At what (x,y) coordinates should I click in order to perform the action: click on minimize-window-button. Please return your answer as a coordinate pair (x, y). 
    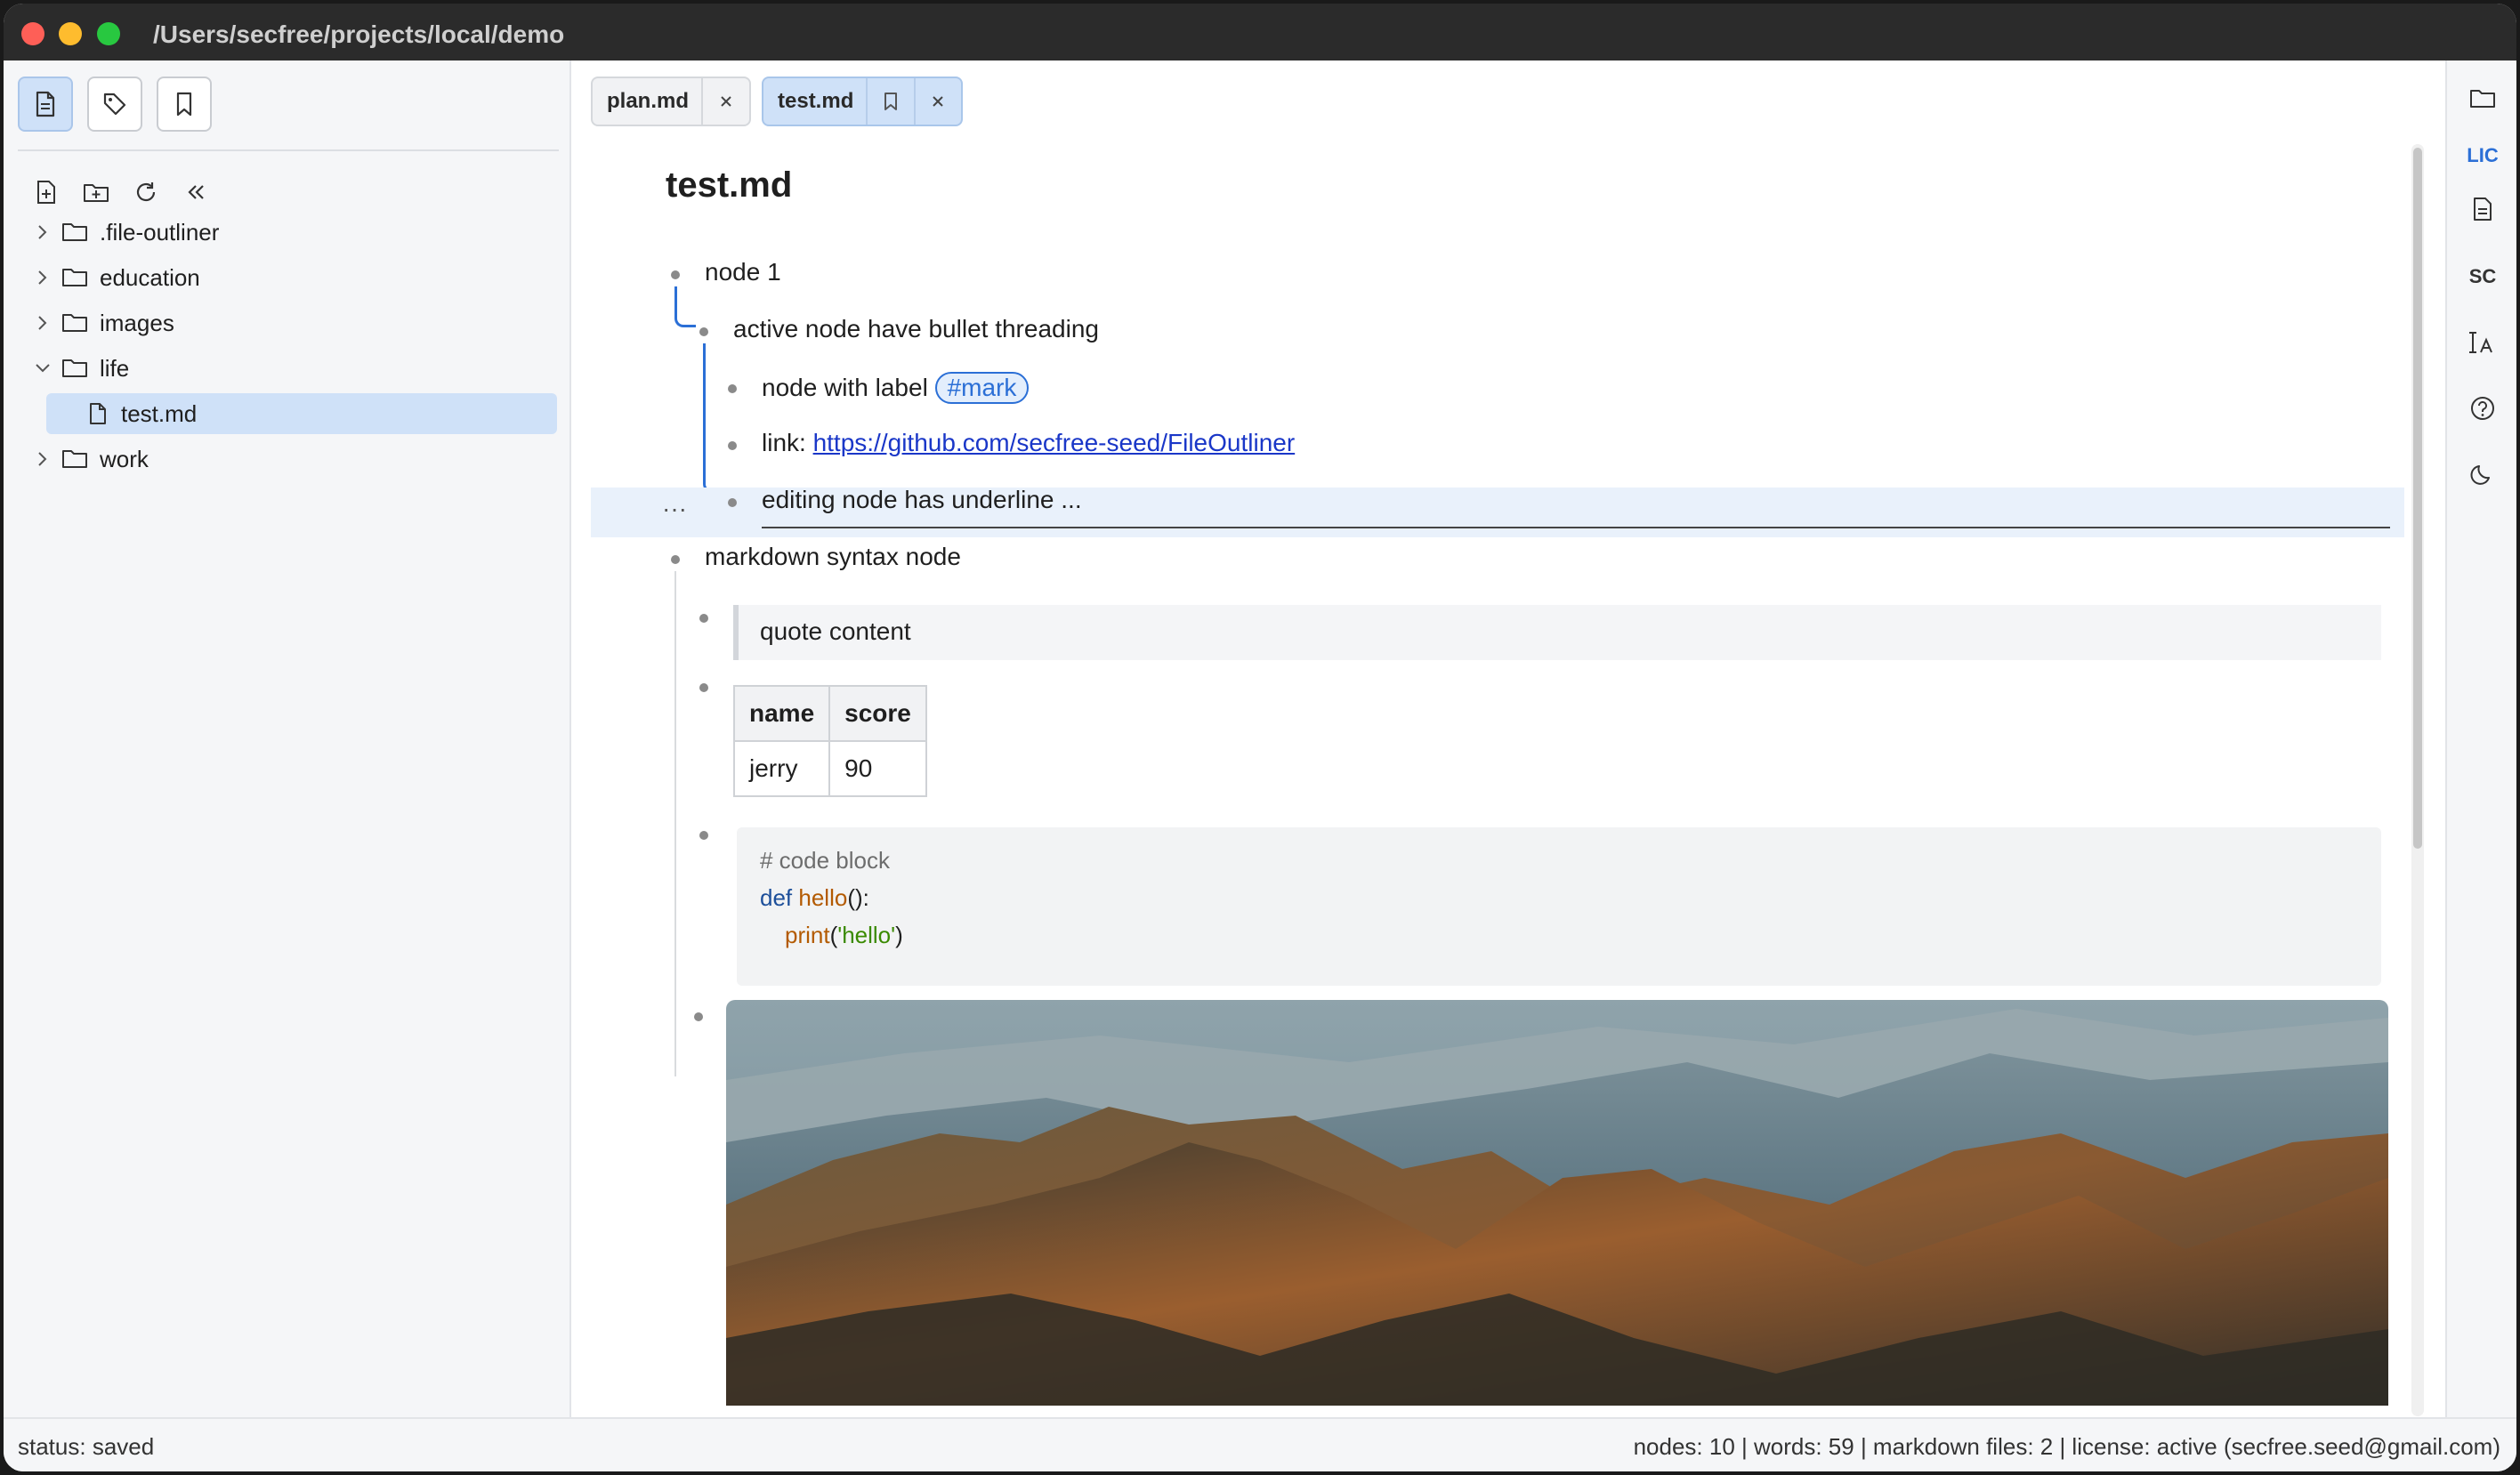
    Looking at the image, I should click on (70, 33).